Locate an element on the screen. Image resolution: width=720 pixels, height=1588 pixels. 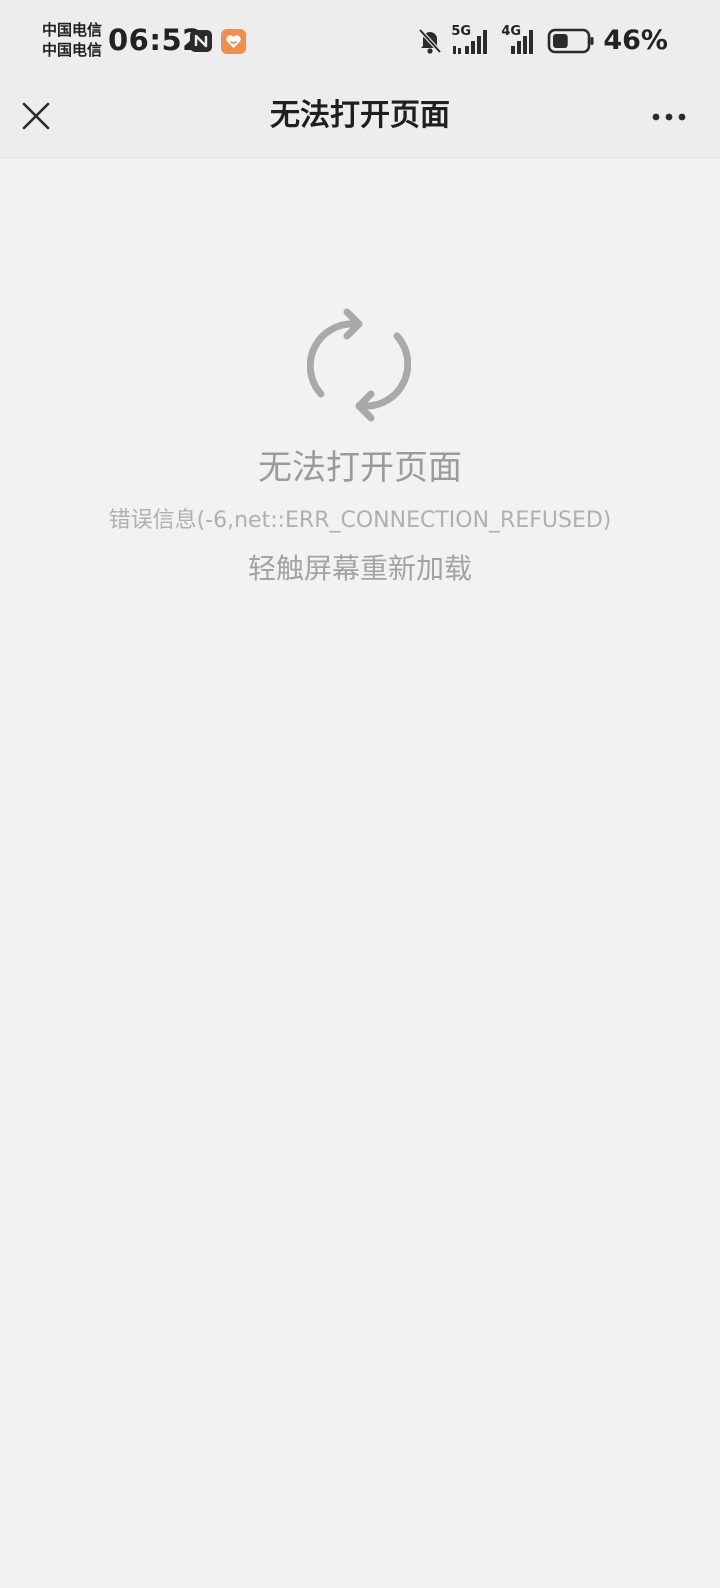
app-badge-icon is located at coordinates (233, 41).